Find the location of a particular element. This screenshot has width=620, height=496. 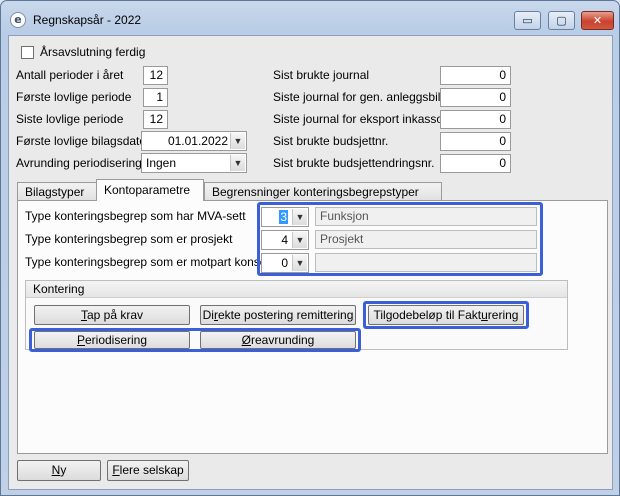

forste-periode-label: Første lovlige periode is located at coordinates (74, 97).